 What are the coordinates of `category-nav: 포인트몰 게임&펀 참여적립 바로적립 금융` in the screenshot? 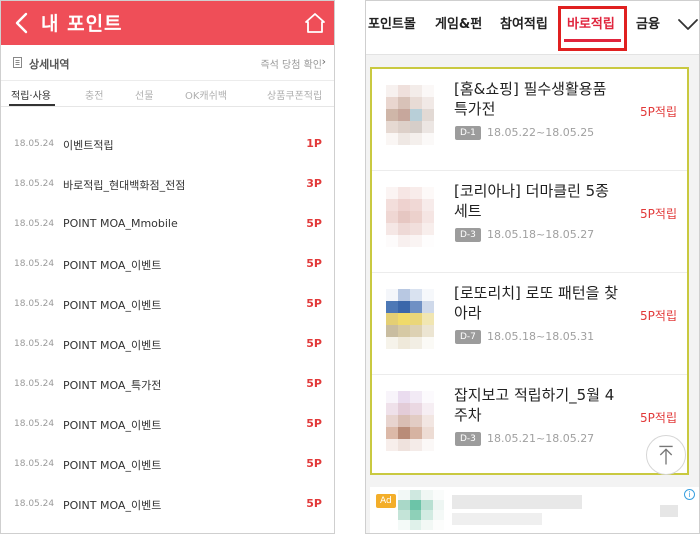 It's located at (532, 28).